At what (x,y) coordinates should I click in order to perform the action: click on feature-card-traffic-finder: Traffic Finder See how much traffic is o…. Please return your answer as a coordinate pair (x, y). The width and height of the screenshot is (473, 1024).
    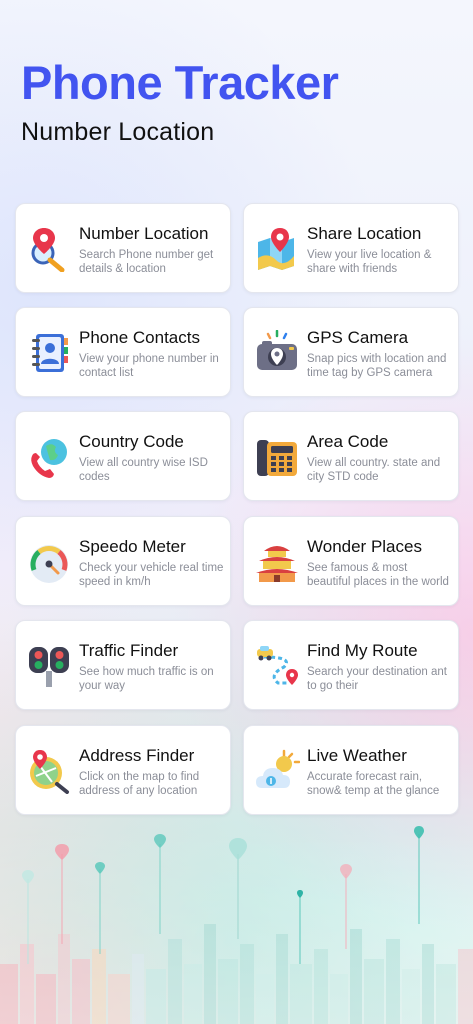
    Looking at the image, I should click on (123, 665).